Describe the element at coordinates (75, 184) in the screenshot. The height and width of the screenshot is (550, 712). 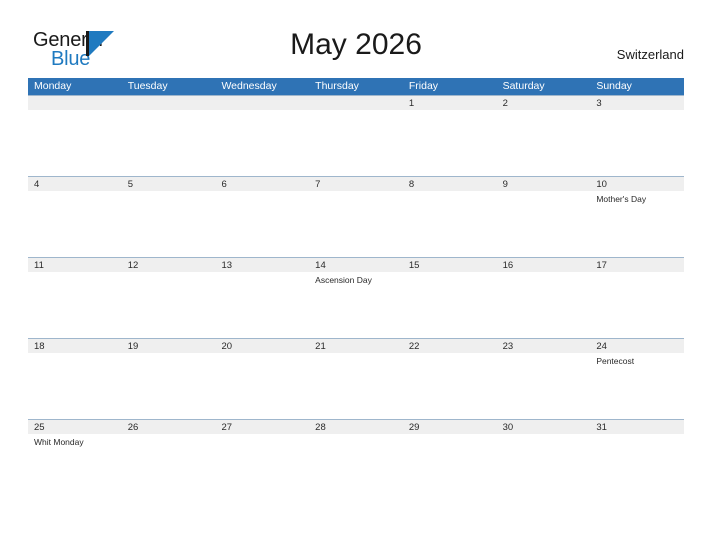
I see `date-number: 4` at that location.